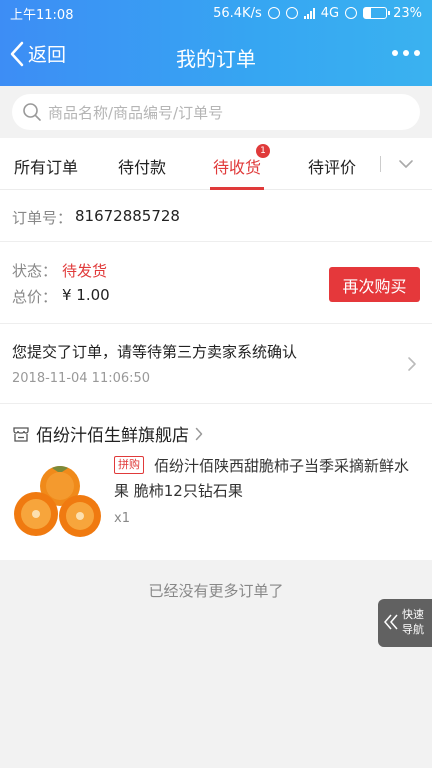  I want to click on total-value: ¥ 1.00, so click(86, 295).